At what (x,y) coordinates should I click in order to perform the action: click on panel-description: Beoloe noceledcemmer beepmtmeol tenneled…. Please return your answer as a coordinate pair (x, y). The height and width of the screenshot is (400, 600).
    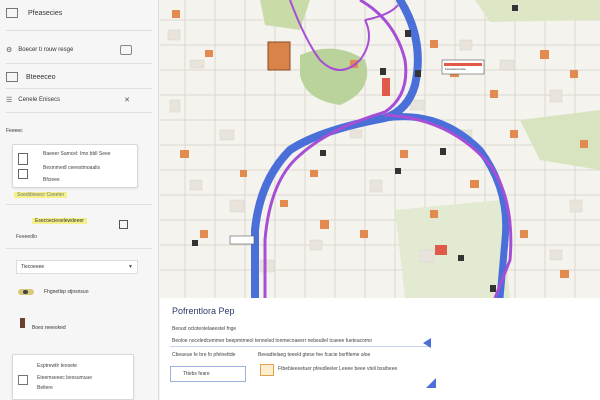
    Looking at the image, I should click on (300, 340).